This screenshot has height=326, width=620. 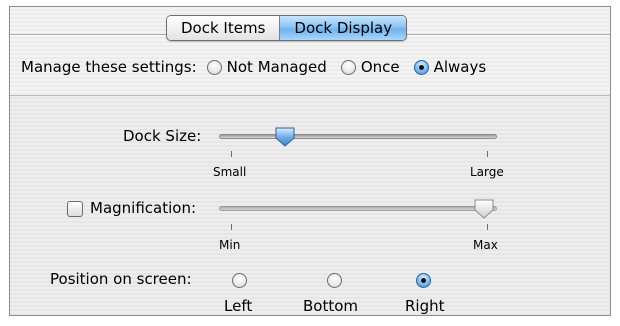 What do you see at coordinates (231, 154) in the screenshot?
I see `dock-size-min-tick` at bounding box center [231, 154].